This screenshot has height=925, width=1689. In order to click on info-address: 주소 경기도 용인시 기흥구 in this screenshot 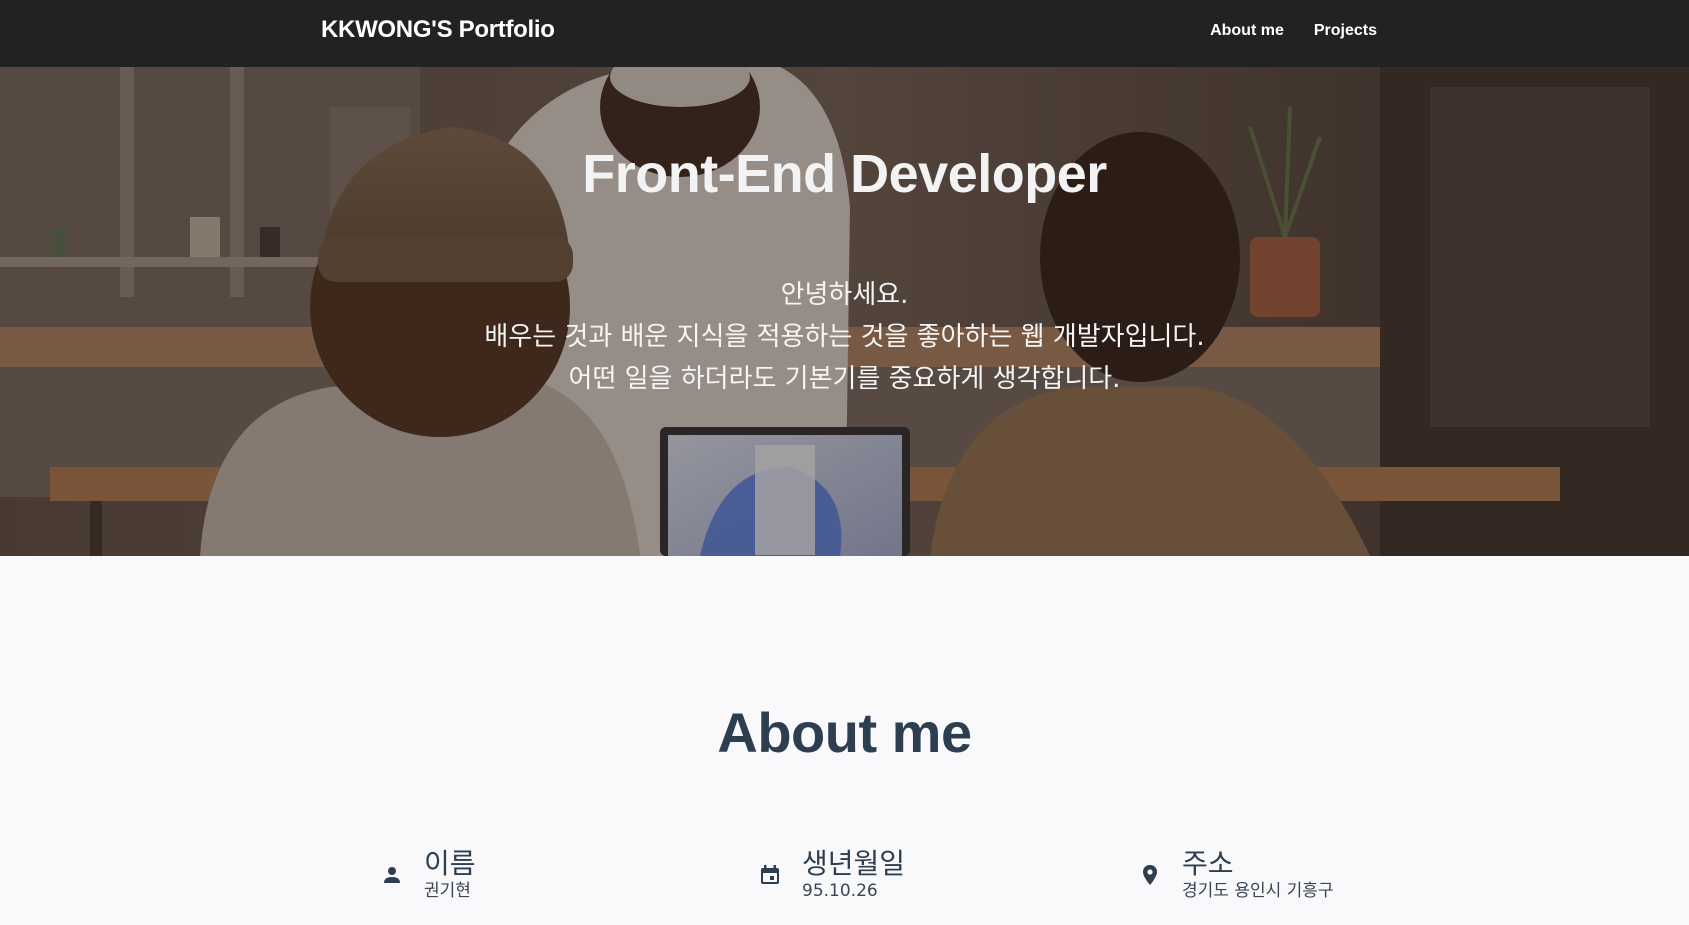, I will do `click(1236, 874)`.